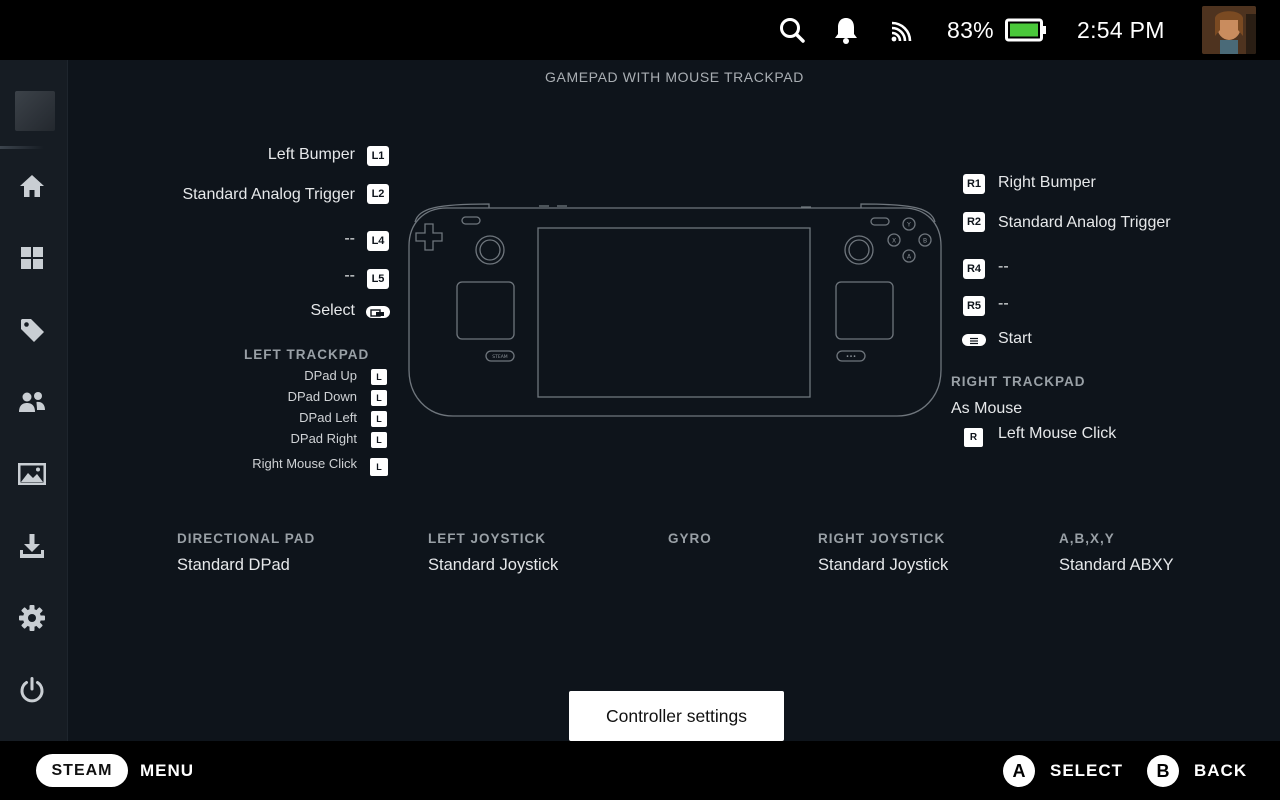  Describe the element at coordinates (323, 438) in the screenshot. I see `trackpad-dpad-right: DPad Right` at that location.